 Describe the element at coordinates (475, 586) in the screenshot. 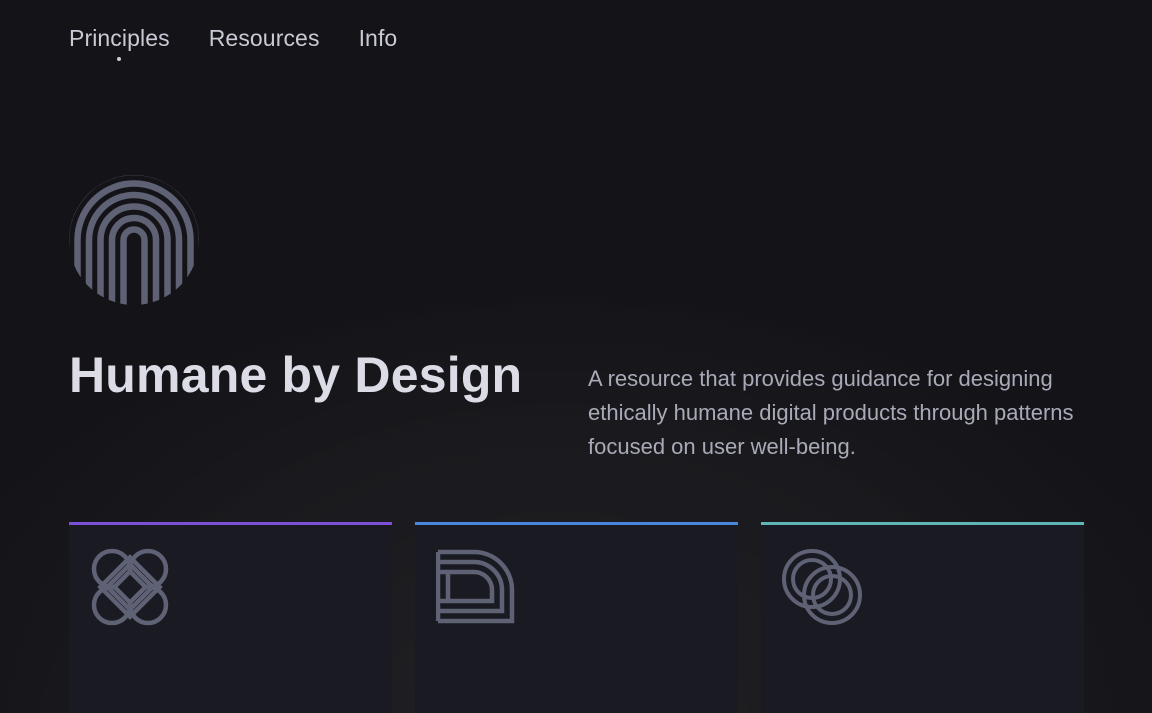

I see `nested-curve-icon` at that location.